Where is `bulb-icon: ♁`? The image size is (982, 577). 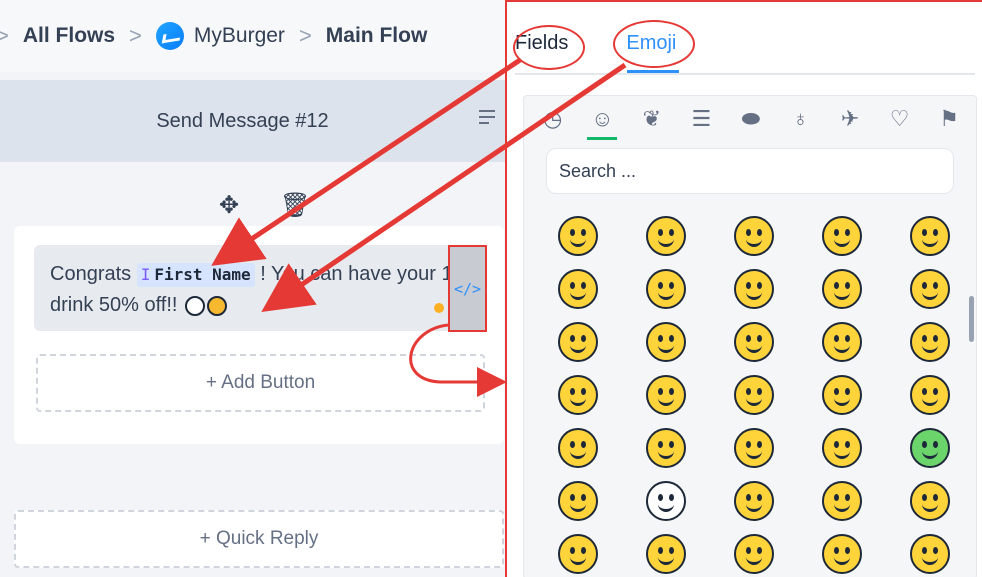
bulb-icon: ♁ is located at coordinates (801, 119).